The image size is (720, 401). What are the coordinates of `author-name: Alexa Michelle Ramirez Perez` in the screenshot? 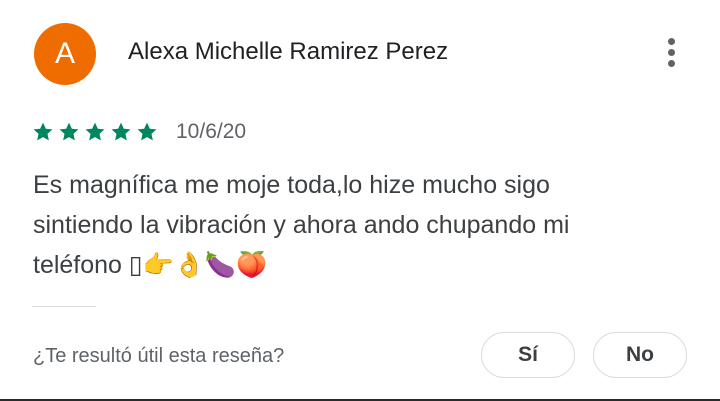 It's located at (288, 51).